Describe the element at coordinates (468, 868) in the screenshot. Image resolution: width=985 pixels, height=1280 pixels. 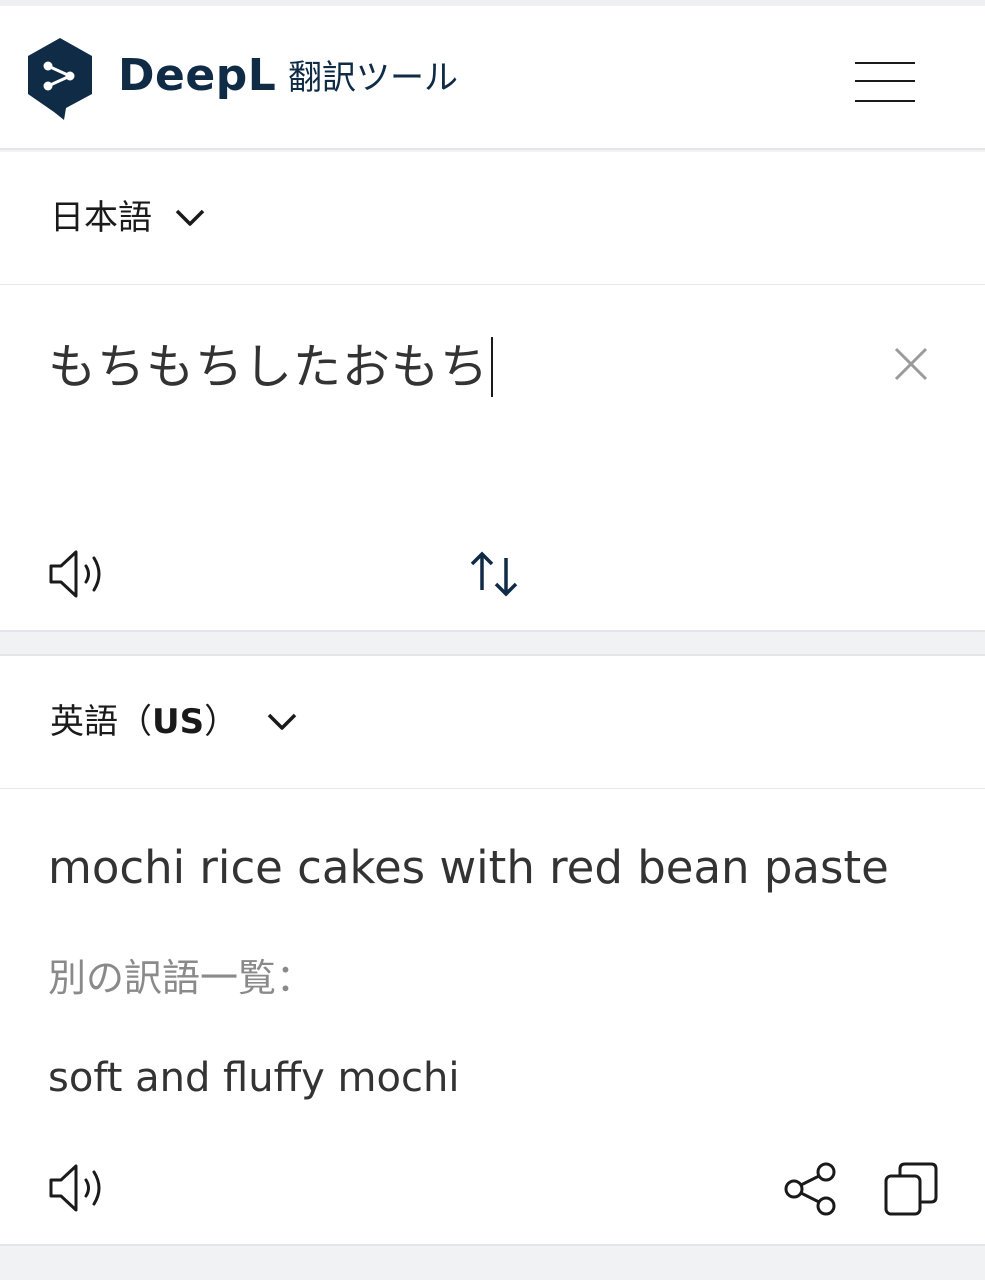
I see `translation-output: mochi rice cakes with red bean paste` at that location.